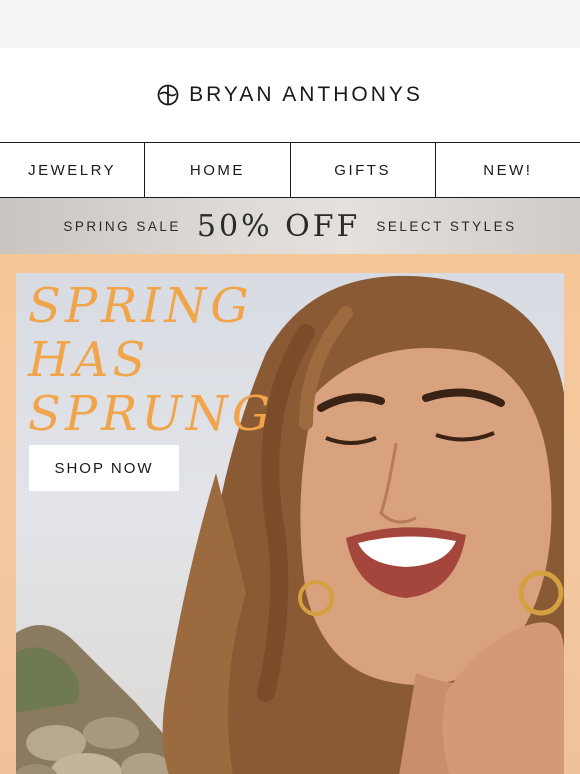  Describe the element at coordinates (290, 24) in the screenshot. I see `top-spacer` at that location.